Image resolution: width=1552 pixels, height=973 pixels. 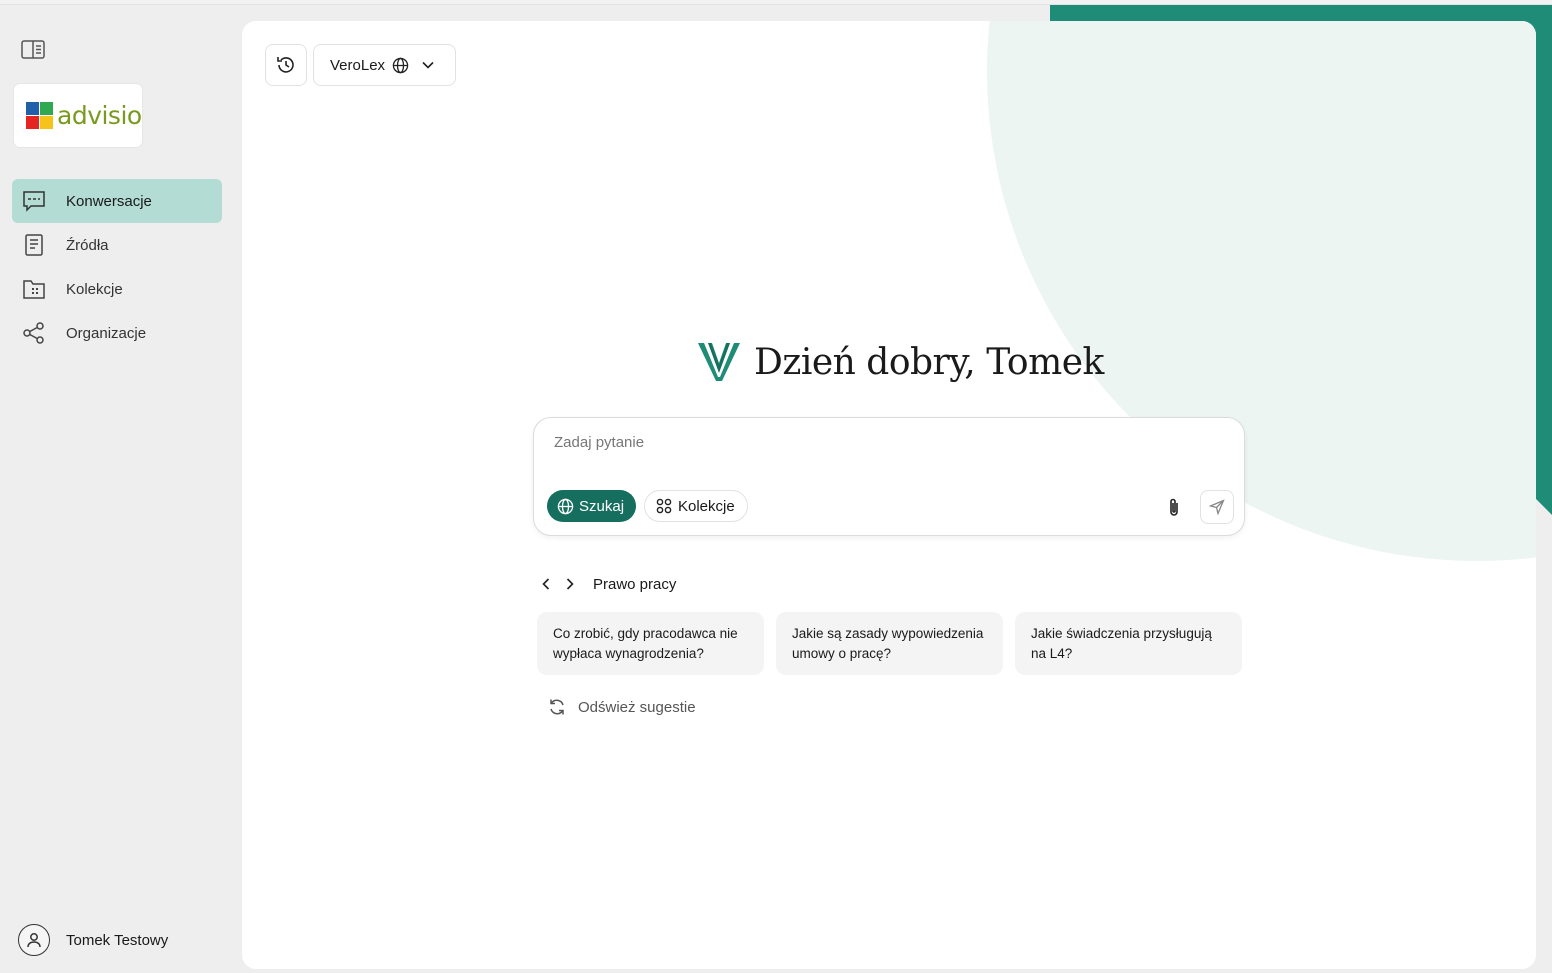 I want to click on question-input, so click(x=884, y=442).